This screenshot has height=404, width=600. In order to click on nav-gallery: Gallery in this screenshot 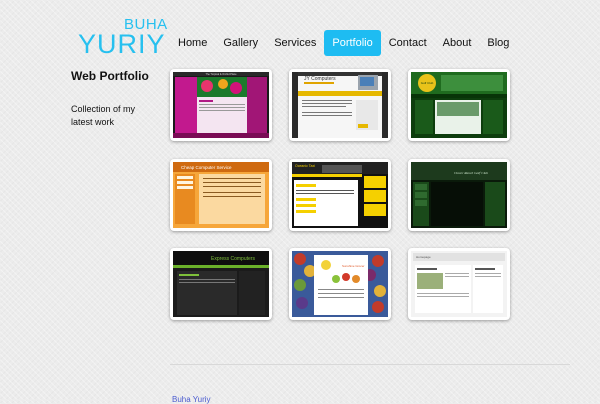, I will do `click(240, 43)`.